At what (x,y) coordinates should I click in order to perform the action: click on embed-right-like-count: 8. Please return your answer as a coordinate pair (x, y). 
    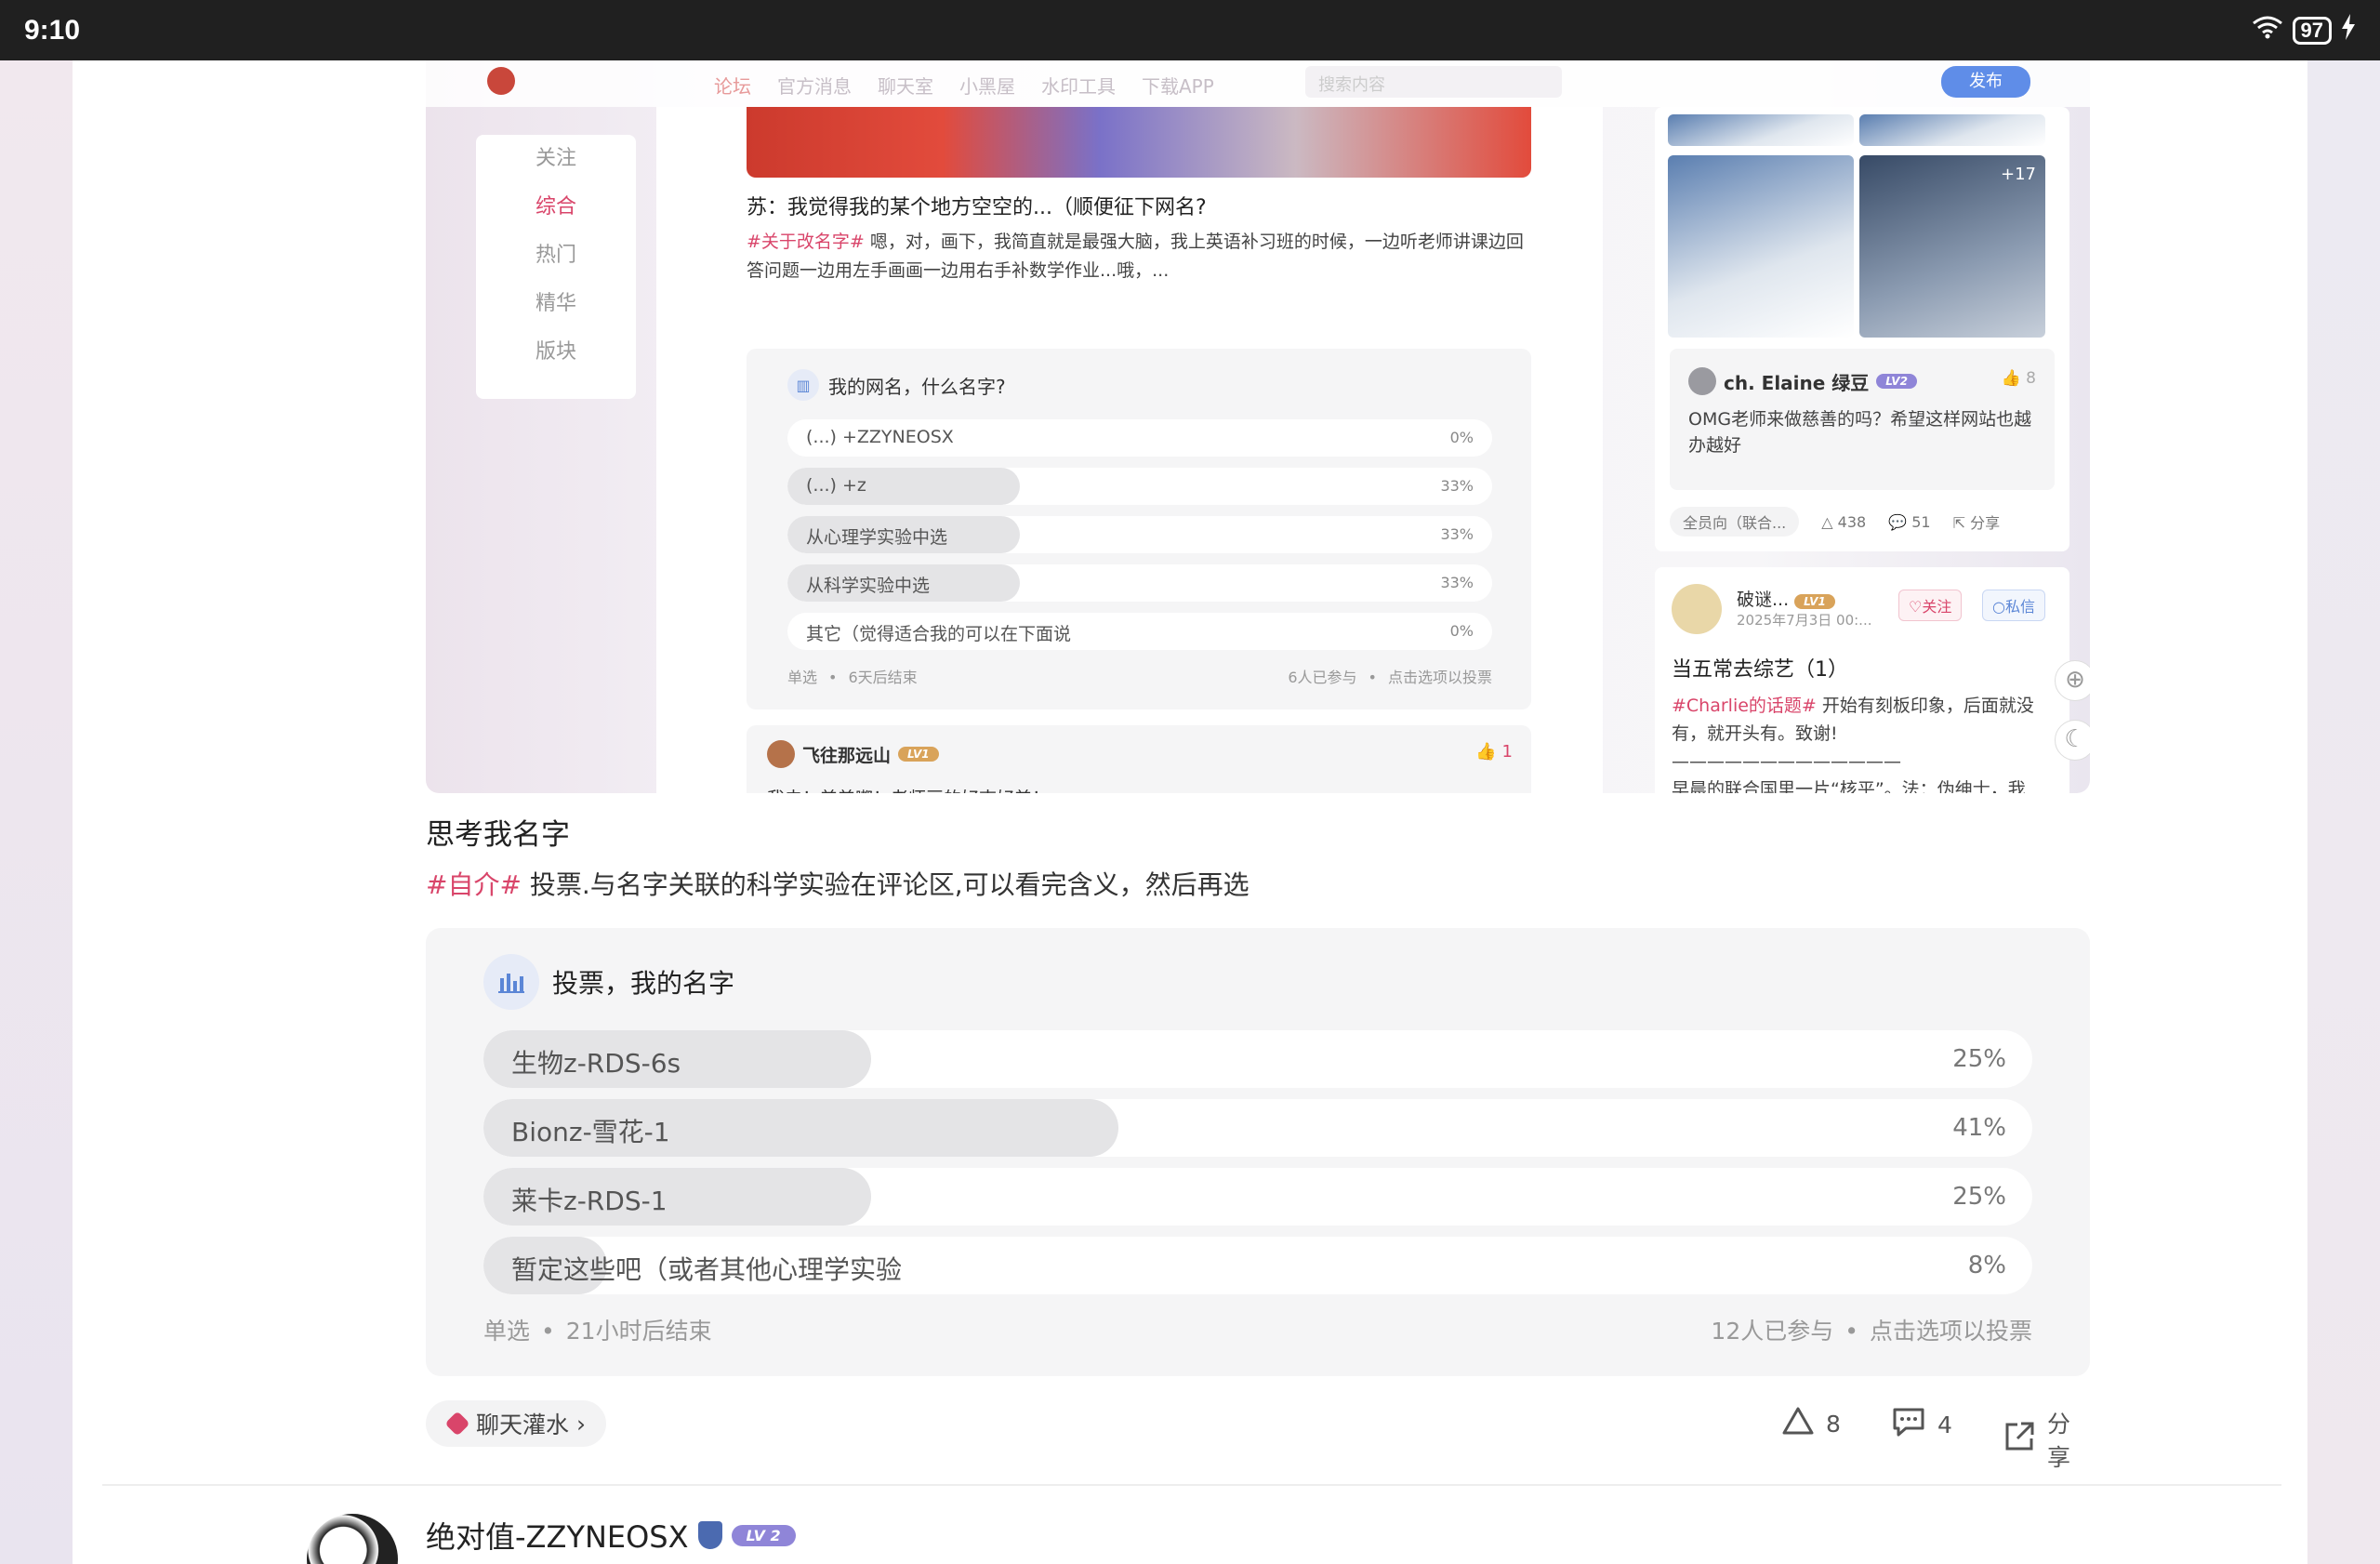
    Looking at the image, I should click on (2031, 378).